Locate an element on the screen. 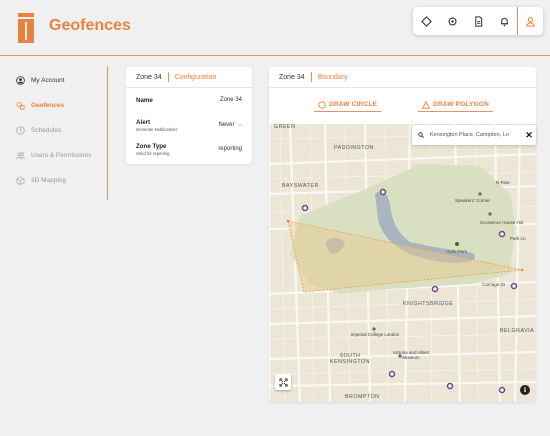 Image resolution: width=550 pixels, height=436 pixels. sidebar-item-label: My Account is located at coordinates (48, 80).